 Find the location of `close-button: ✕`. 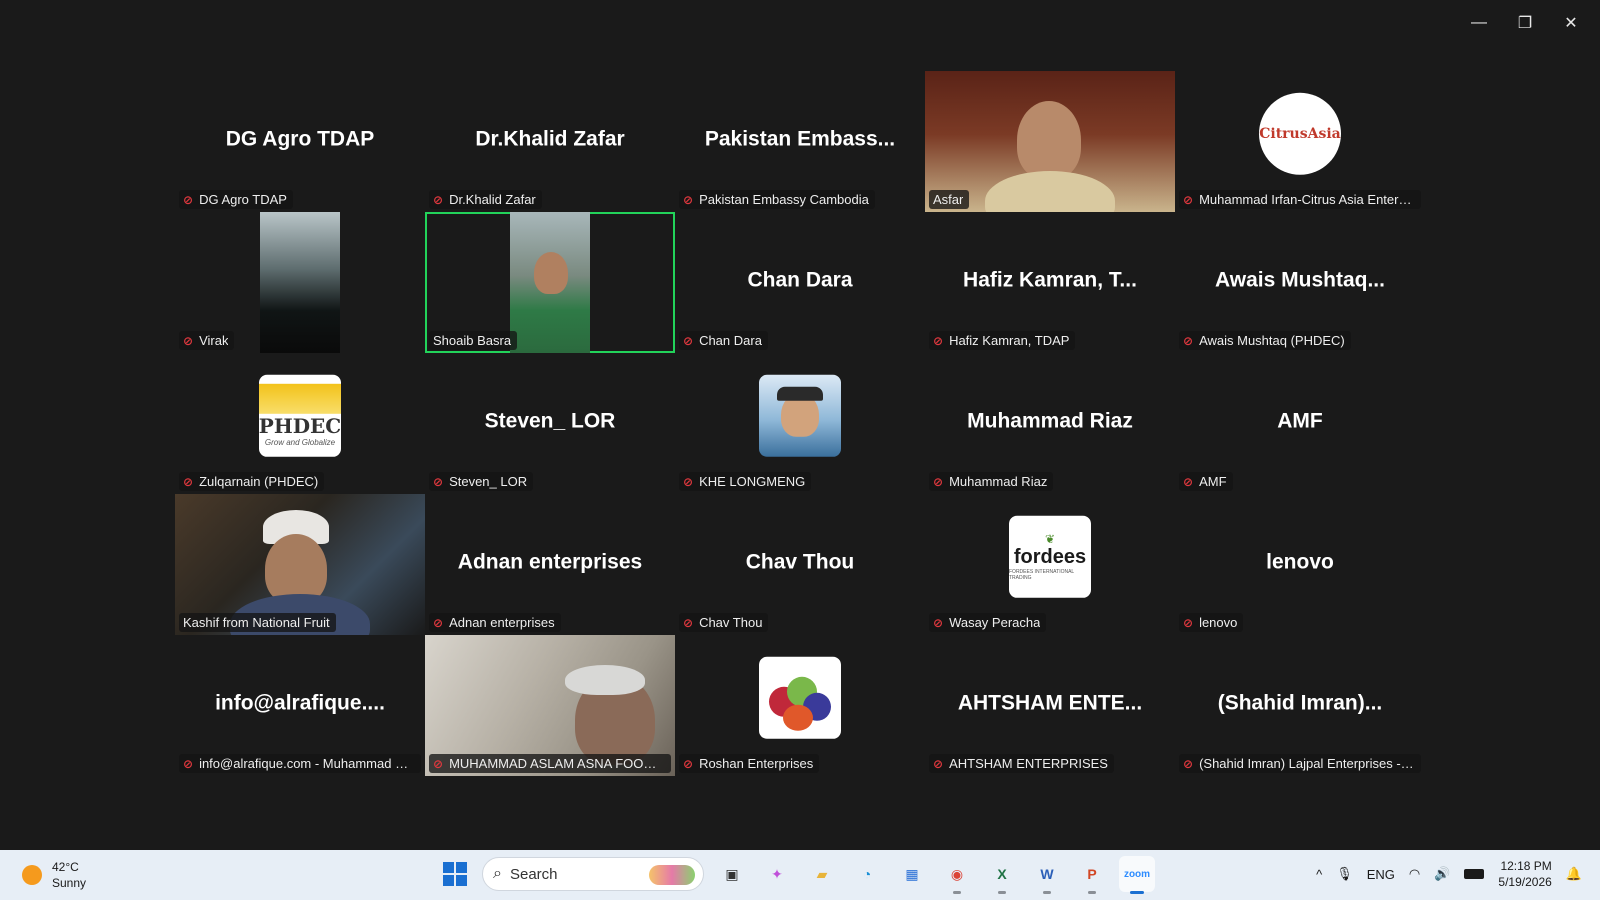

close-button: ✕ is located at coordinates (1571, 23).